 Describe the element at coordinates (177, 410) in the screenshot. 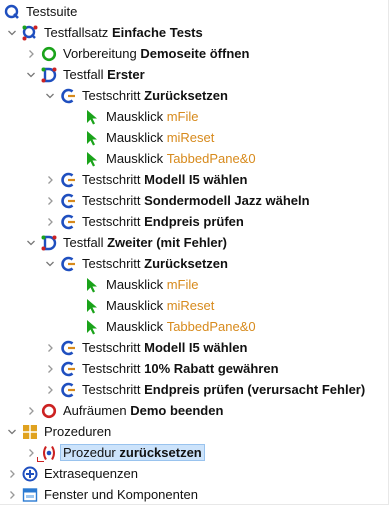

I see `node-name: Demo beenden` at that location.